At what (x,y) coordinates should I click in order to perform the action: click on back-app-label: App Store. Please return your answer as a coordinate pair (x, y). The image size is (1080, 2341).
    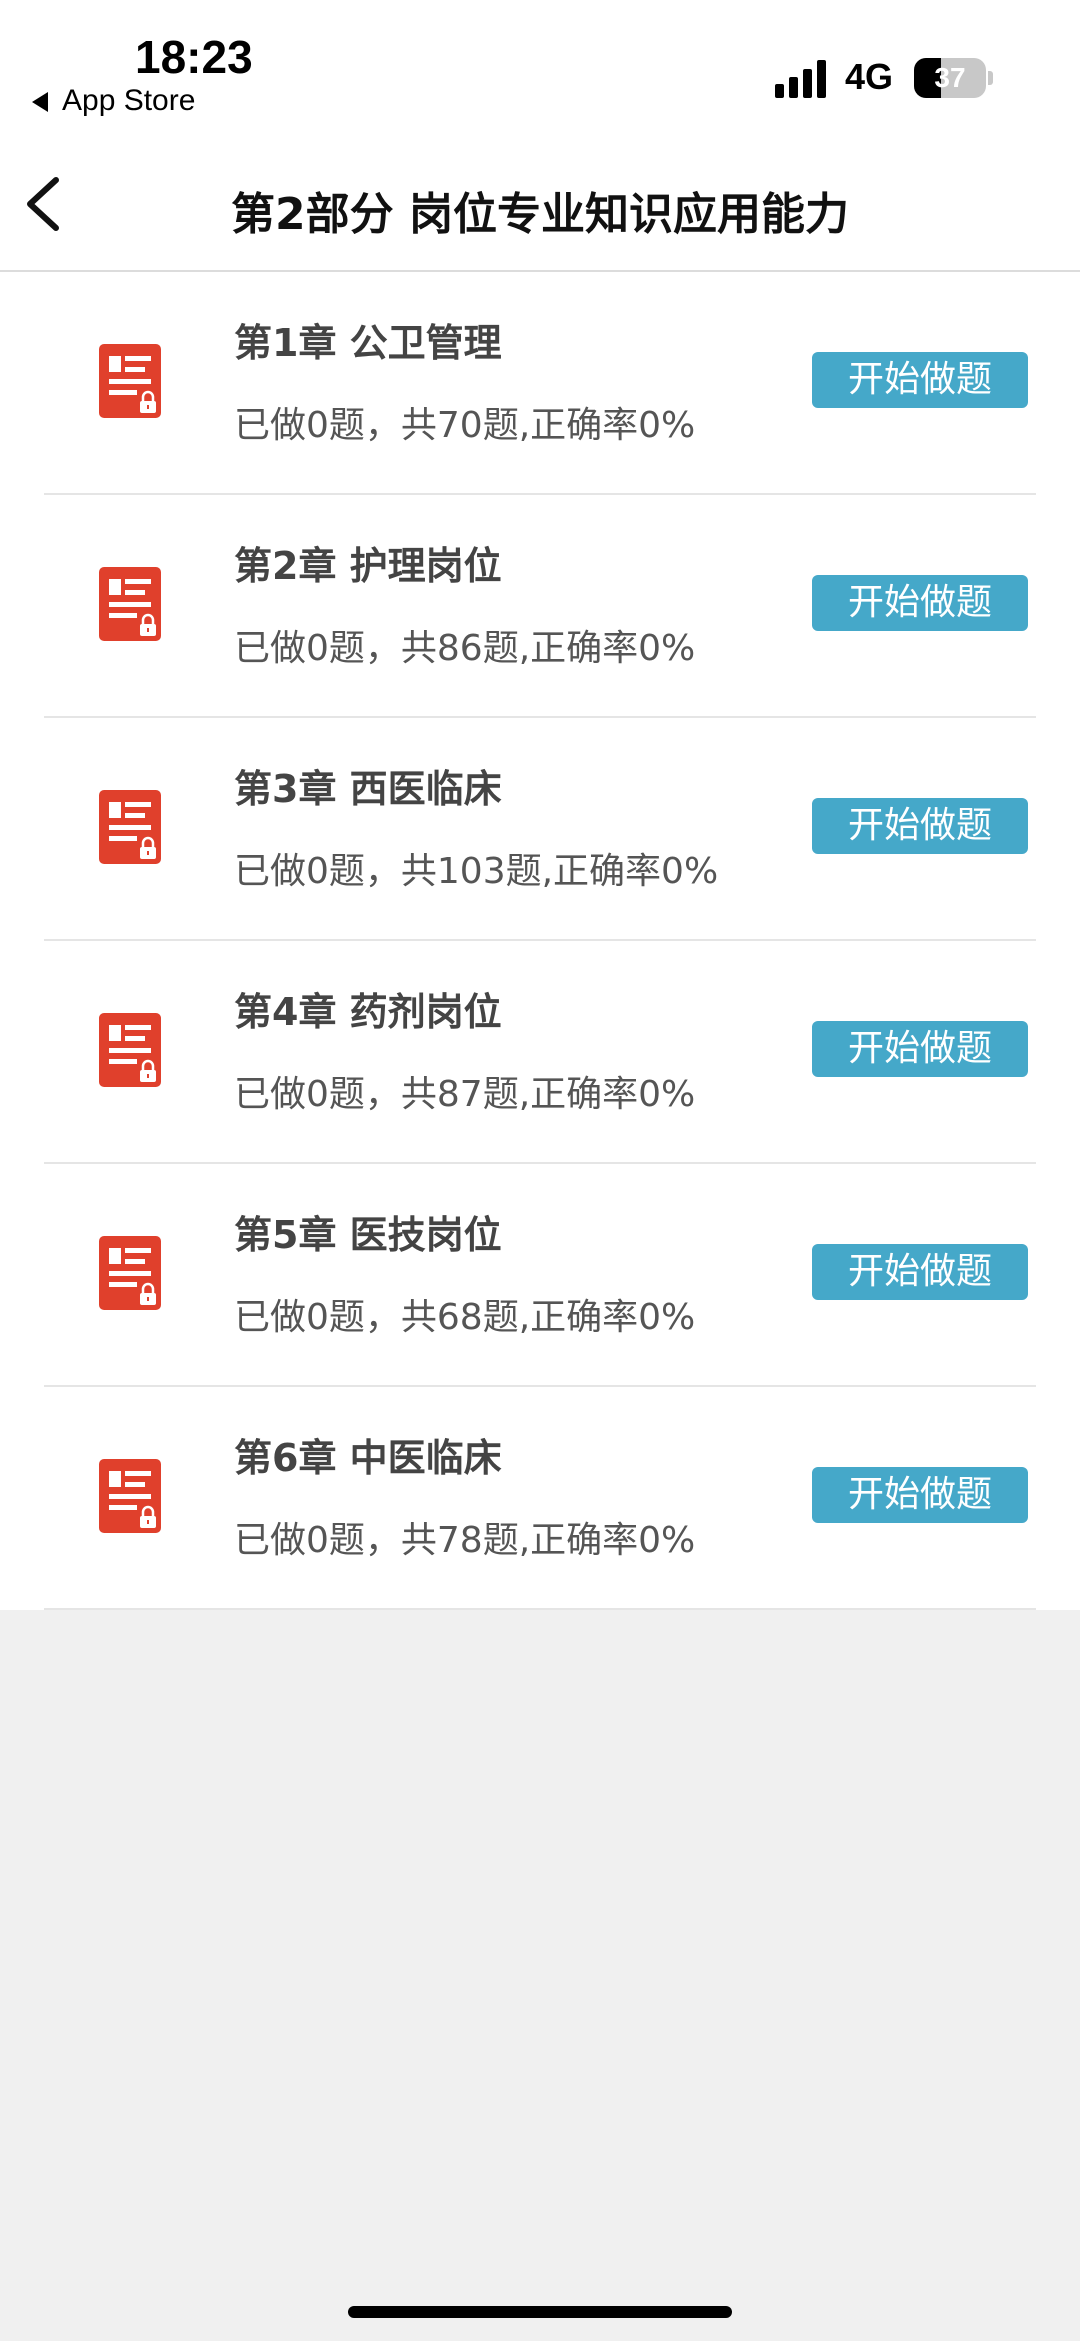
    Looking at the image, I should click on (129, 100).